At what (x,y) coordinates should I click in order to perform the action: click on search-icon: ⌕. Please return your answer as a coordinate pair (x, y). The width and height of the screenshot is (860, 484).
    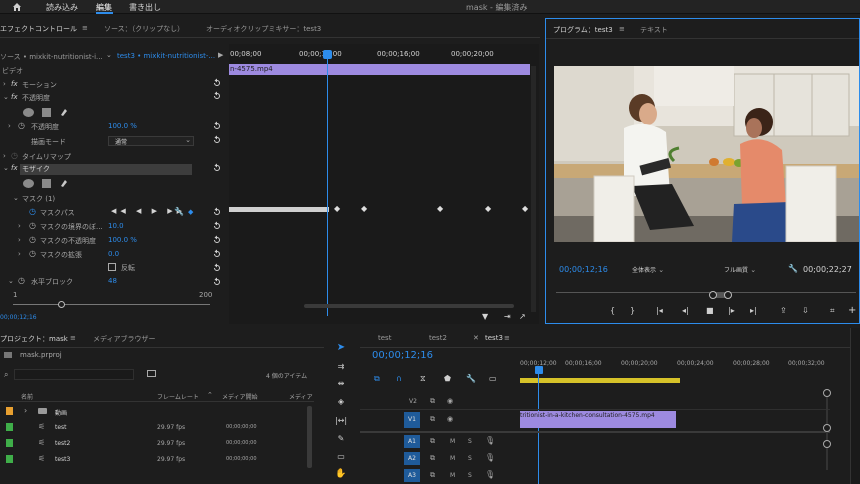
    Looking at the image, I should click on (6, 375).